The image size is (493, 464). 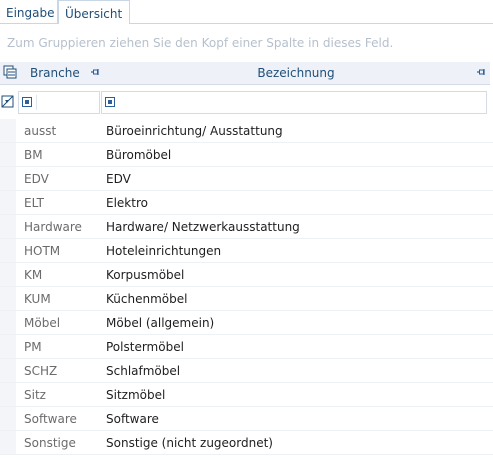 I want to click on table-row: Möbel Möbel (allgemein), so click(x=246, y=323).